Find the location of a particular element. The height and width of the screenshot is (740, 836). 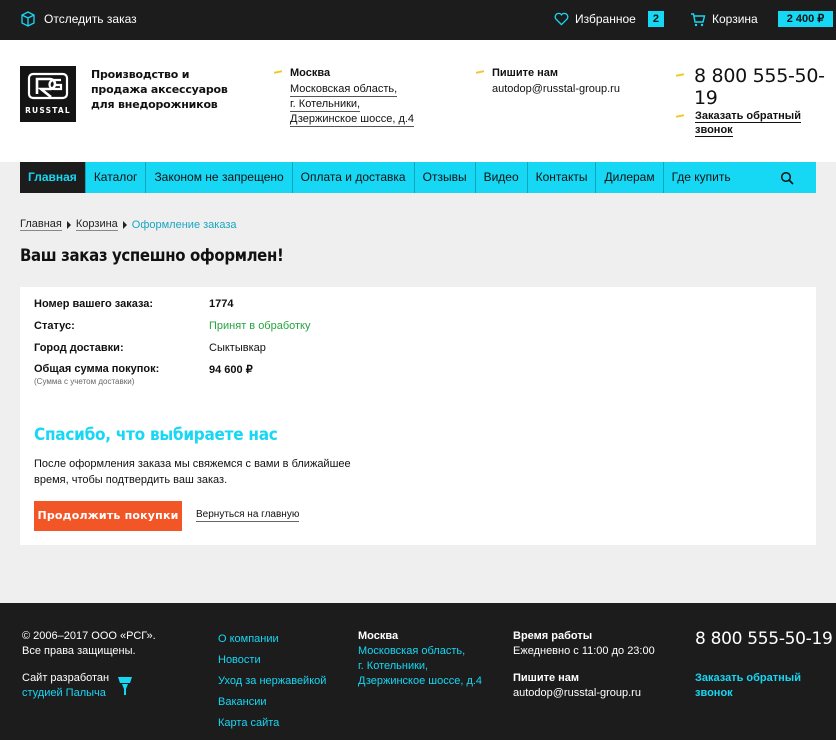

breadcrumb-cart: Корзина is located at coordinates (96, 224).